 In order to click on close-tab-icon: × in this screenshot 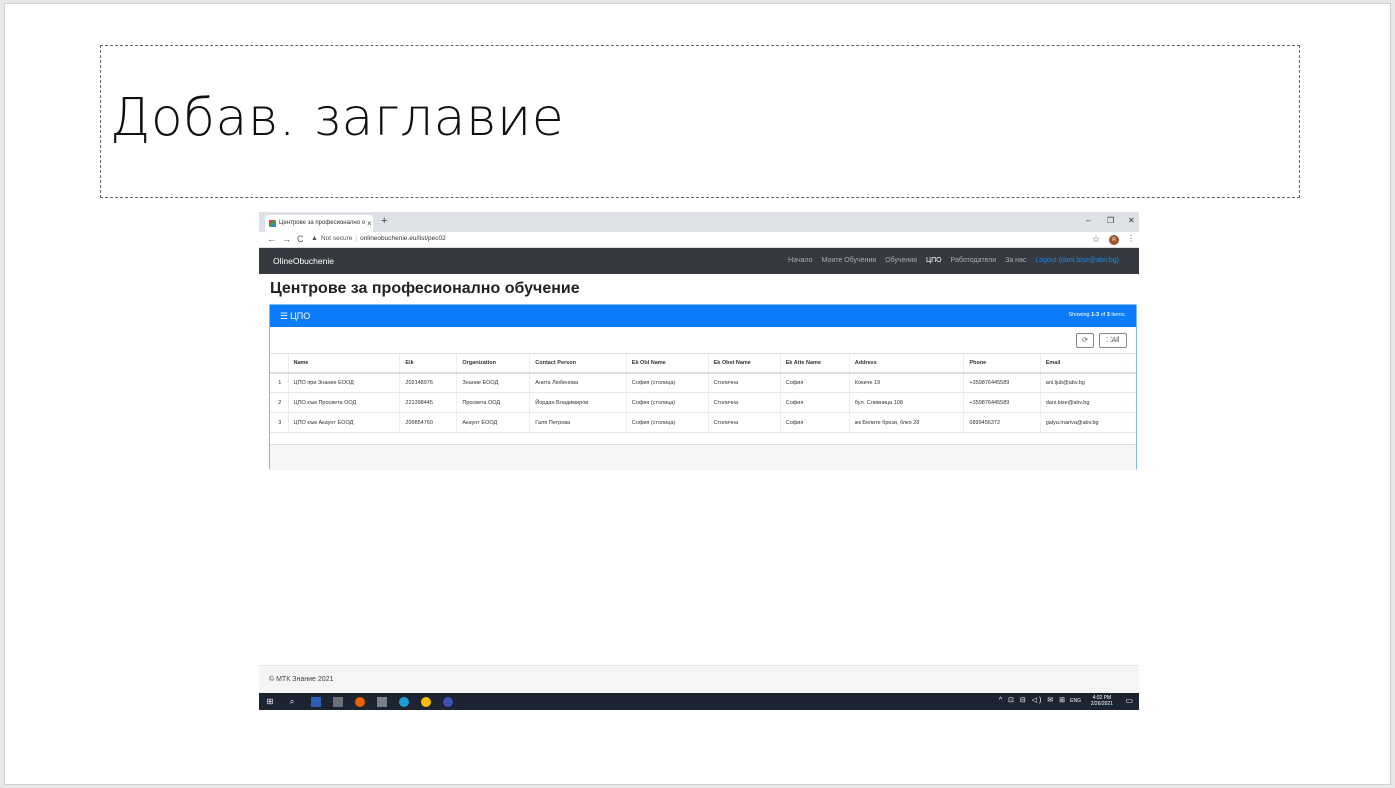, I will do `click(369, 223)`.